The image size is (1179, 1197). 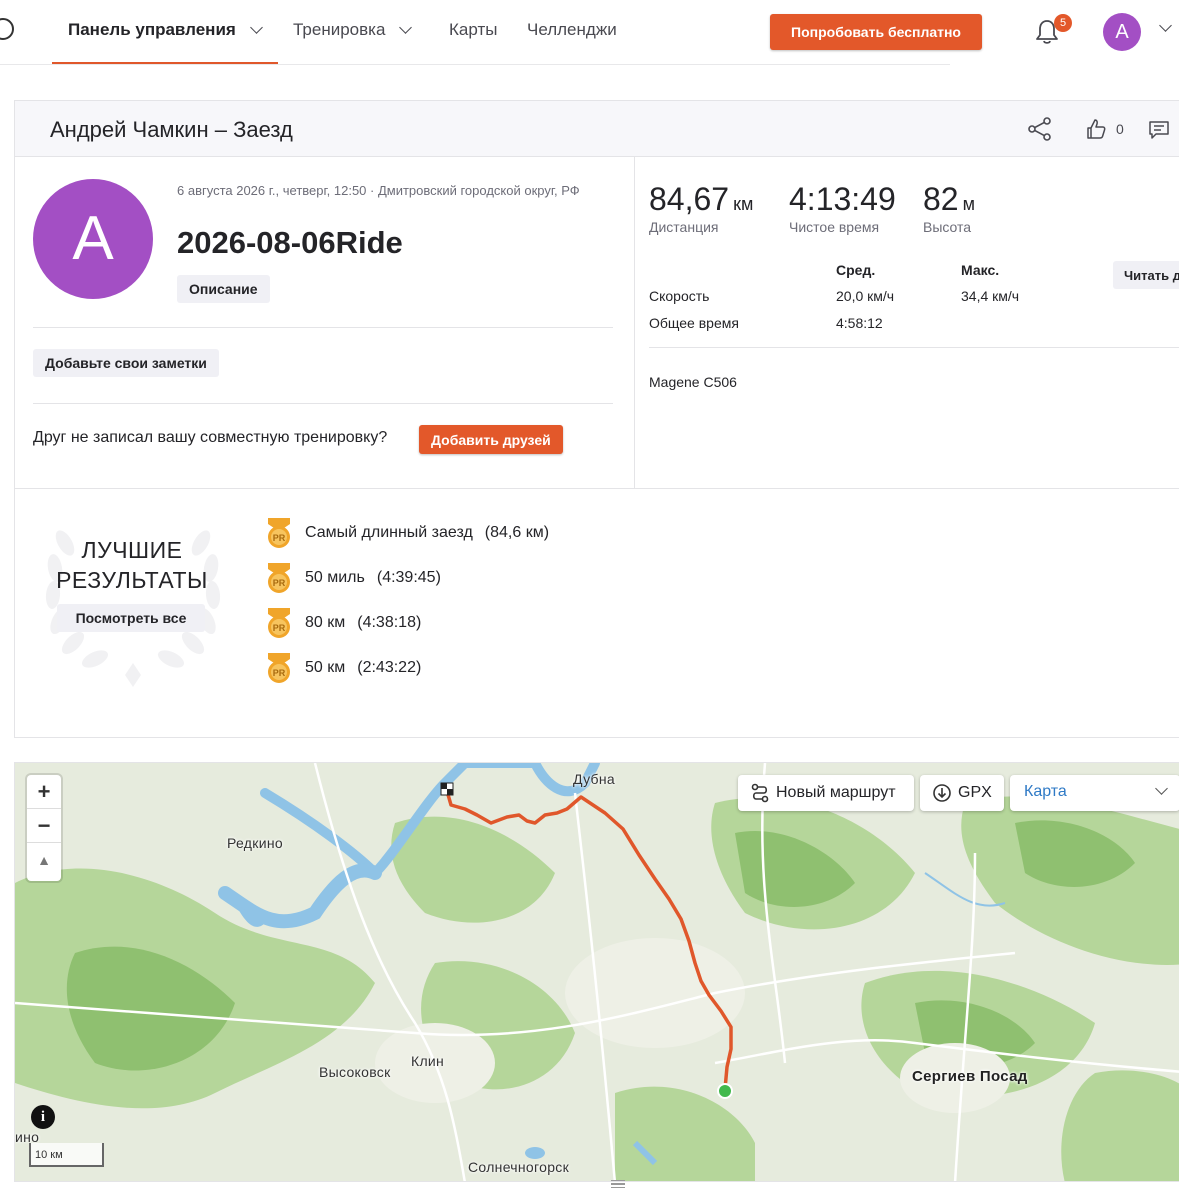 I want to click on share-icon, so click(x=1040, y=129).